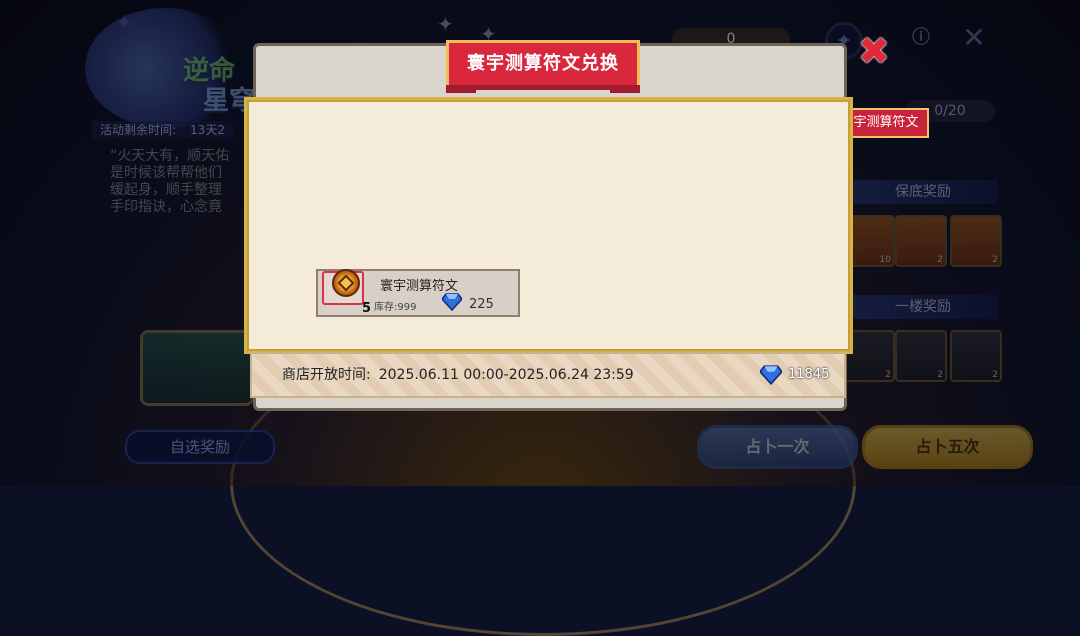 The width and height of the screenshot is (1080, 636). What do you see at coordinates (886, 123) in the screenshot?
I see `rune-tag: 宇测算符文` at bounding box center [886, 123].